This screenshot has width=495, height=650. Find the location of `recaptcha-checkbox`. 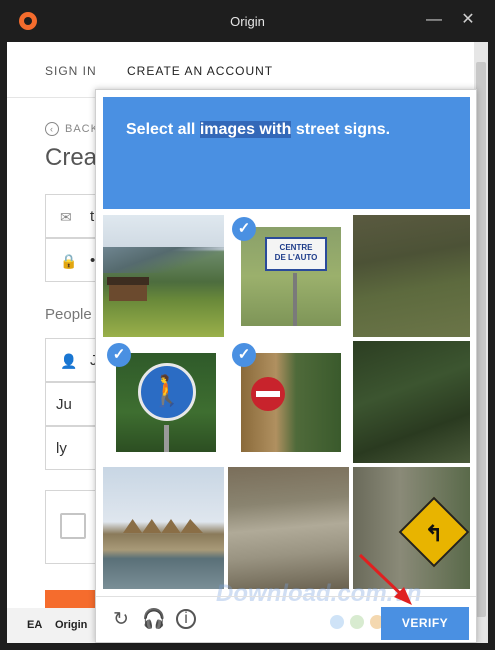

recaptcha-checkbox is located at coordinates (73, 526).